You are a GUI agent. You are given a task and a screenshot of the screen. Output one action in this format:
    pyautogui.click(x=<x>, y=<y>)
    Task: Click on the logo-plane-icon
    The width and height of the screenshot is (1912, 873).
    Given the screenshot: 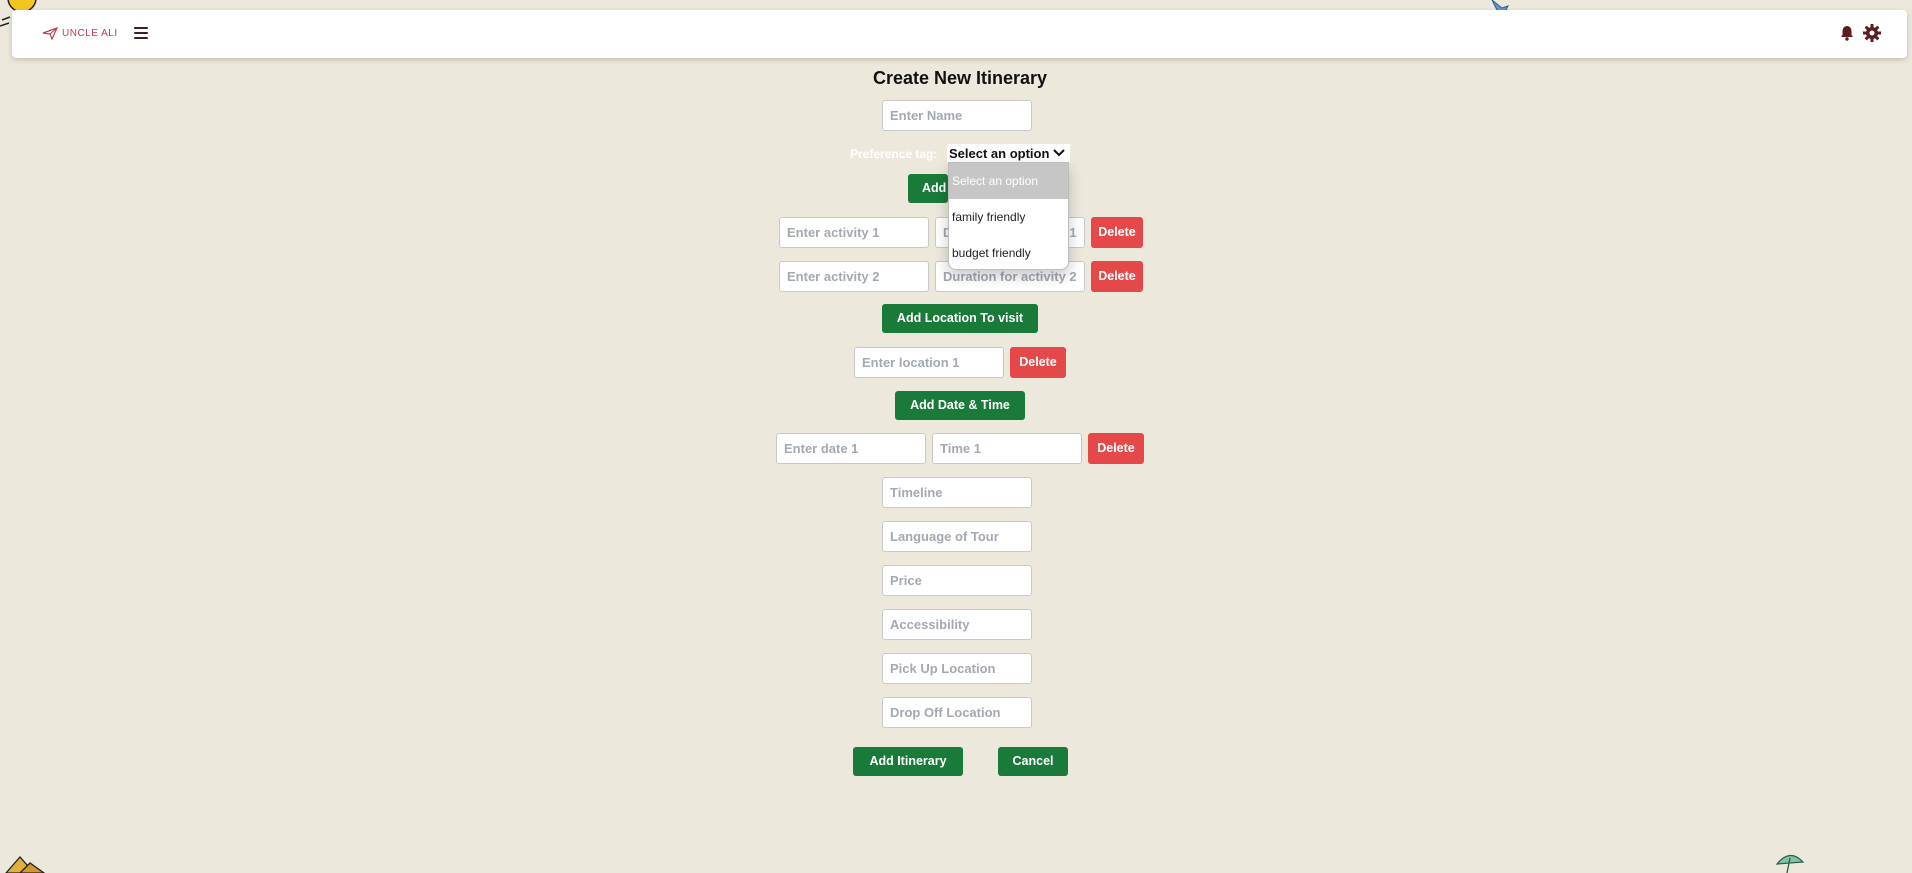 What is the action you would take?
    pyautogui.click(x=50, y=33)
    